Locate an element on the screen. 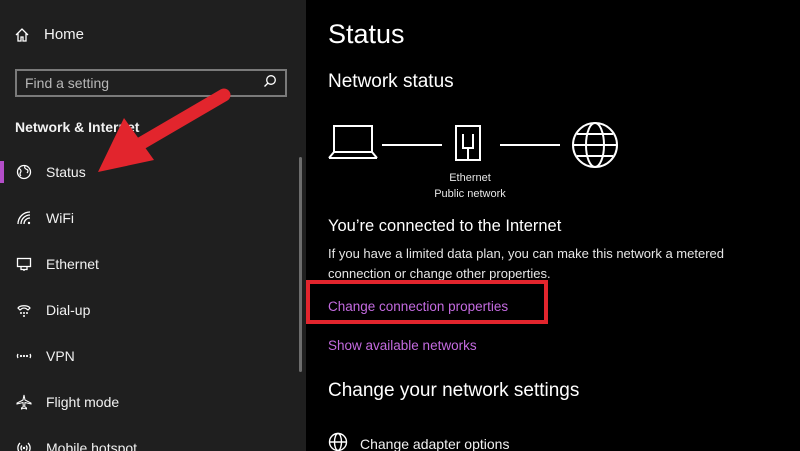  search-input is located at coordinates (144, 83).